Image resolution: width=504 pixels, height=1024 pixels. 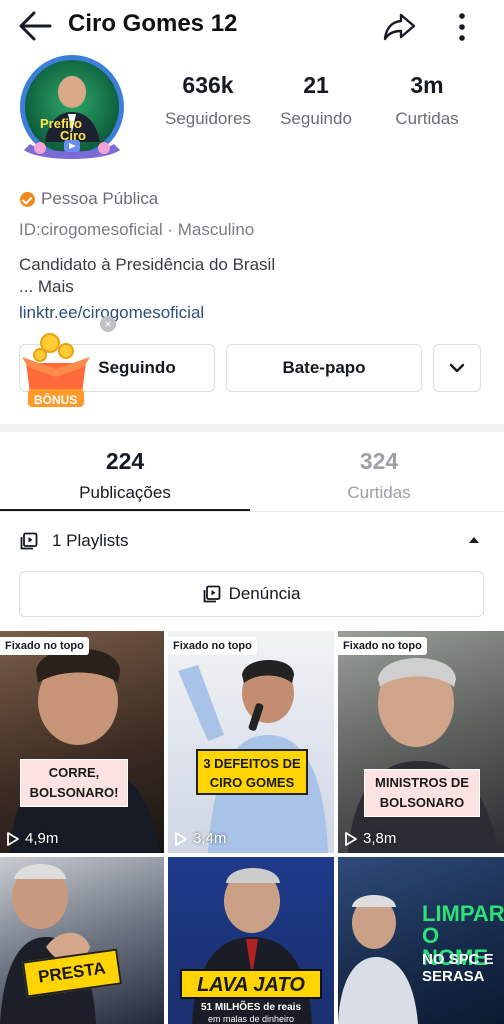 I want to click on tab-publications: 224 Publicações, so click(x=125, y=471).